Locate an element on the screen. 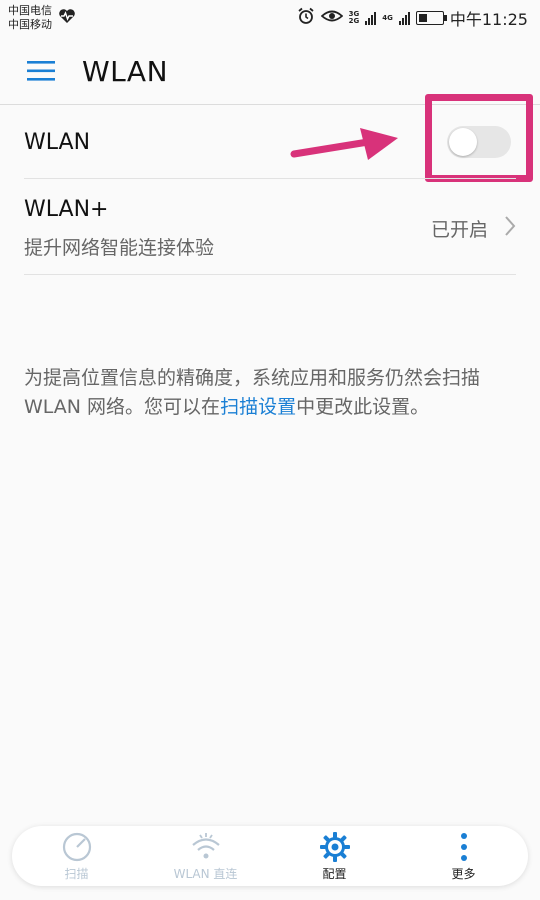  network-type-2: 4G is located at coordinates (387, 17).